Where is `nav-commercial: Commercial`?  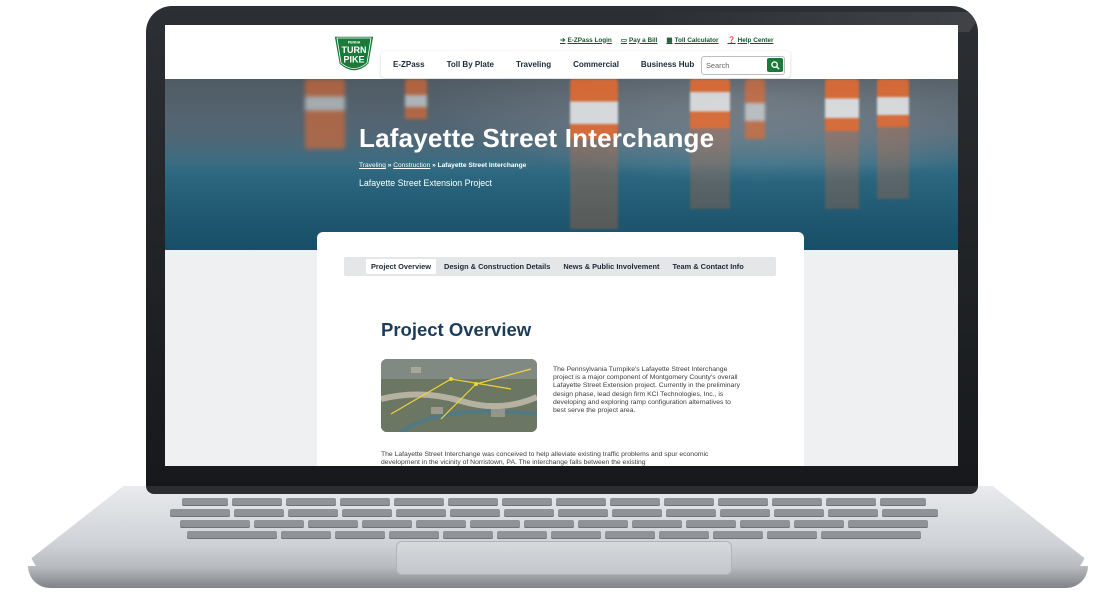
nav-commercial: Commercial is located at coordinates (596, 64).